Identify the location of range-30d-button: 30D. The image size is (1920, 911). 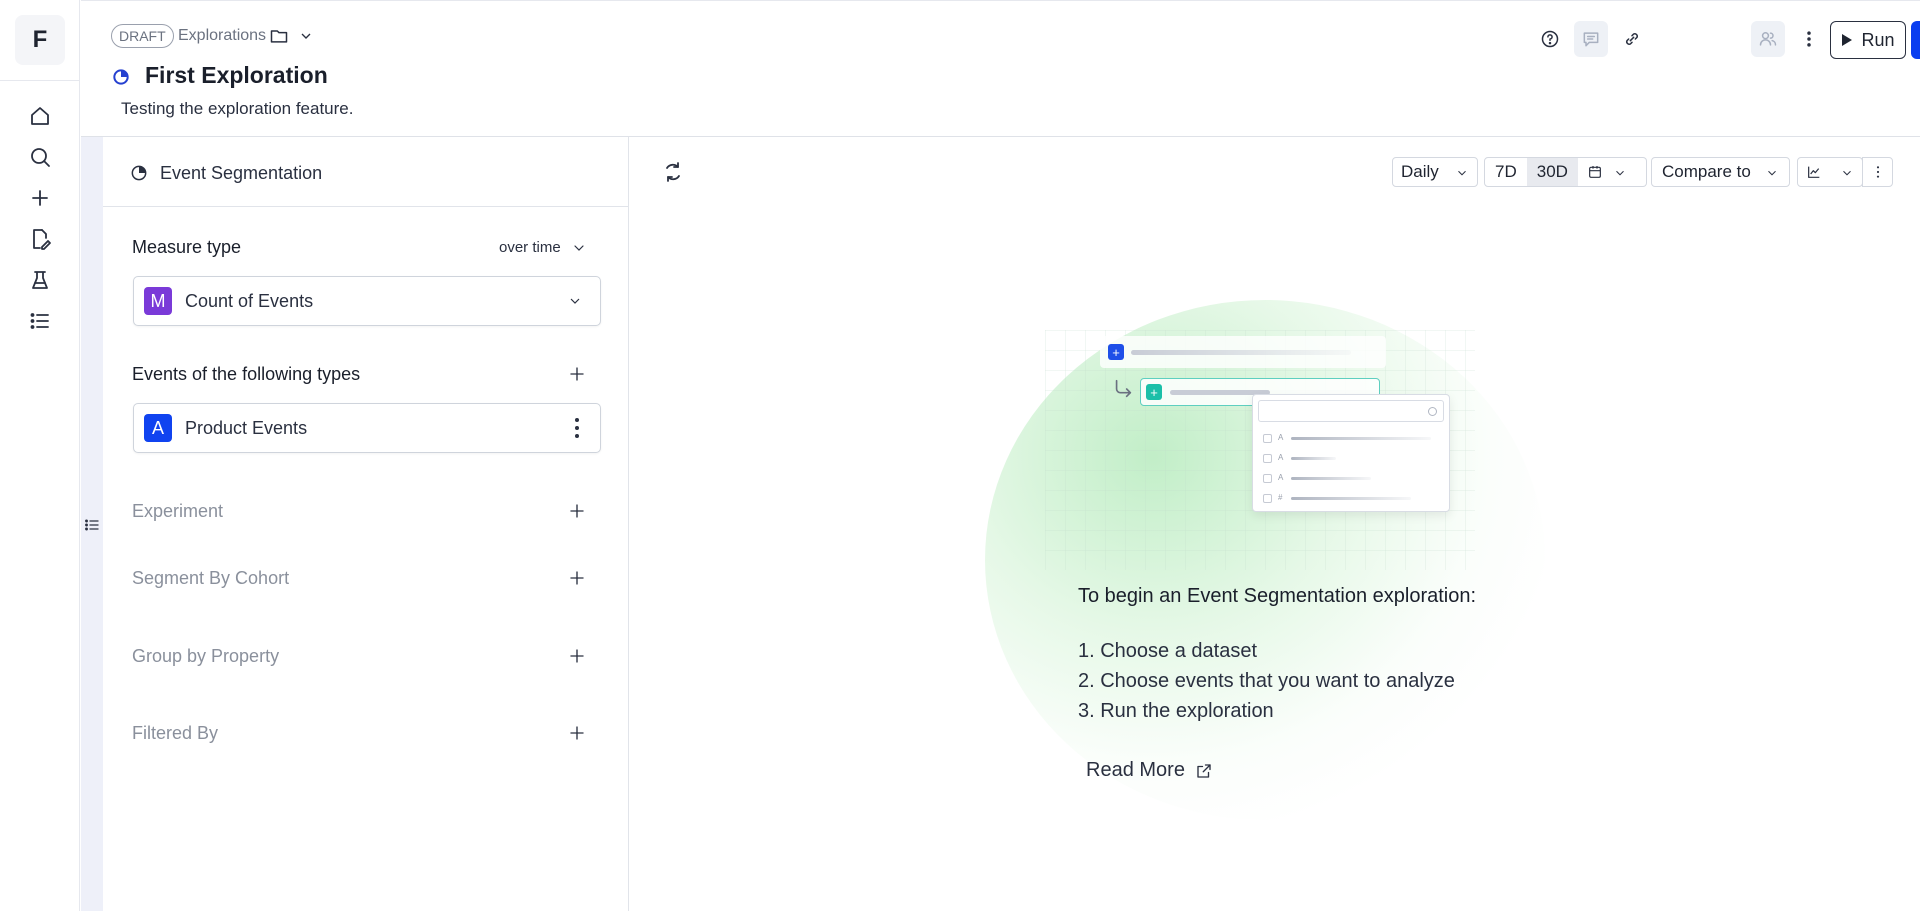
(1552, 172).